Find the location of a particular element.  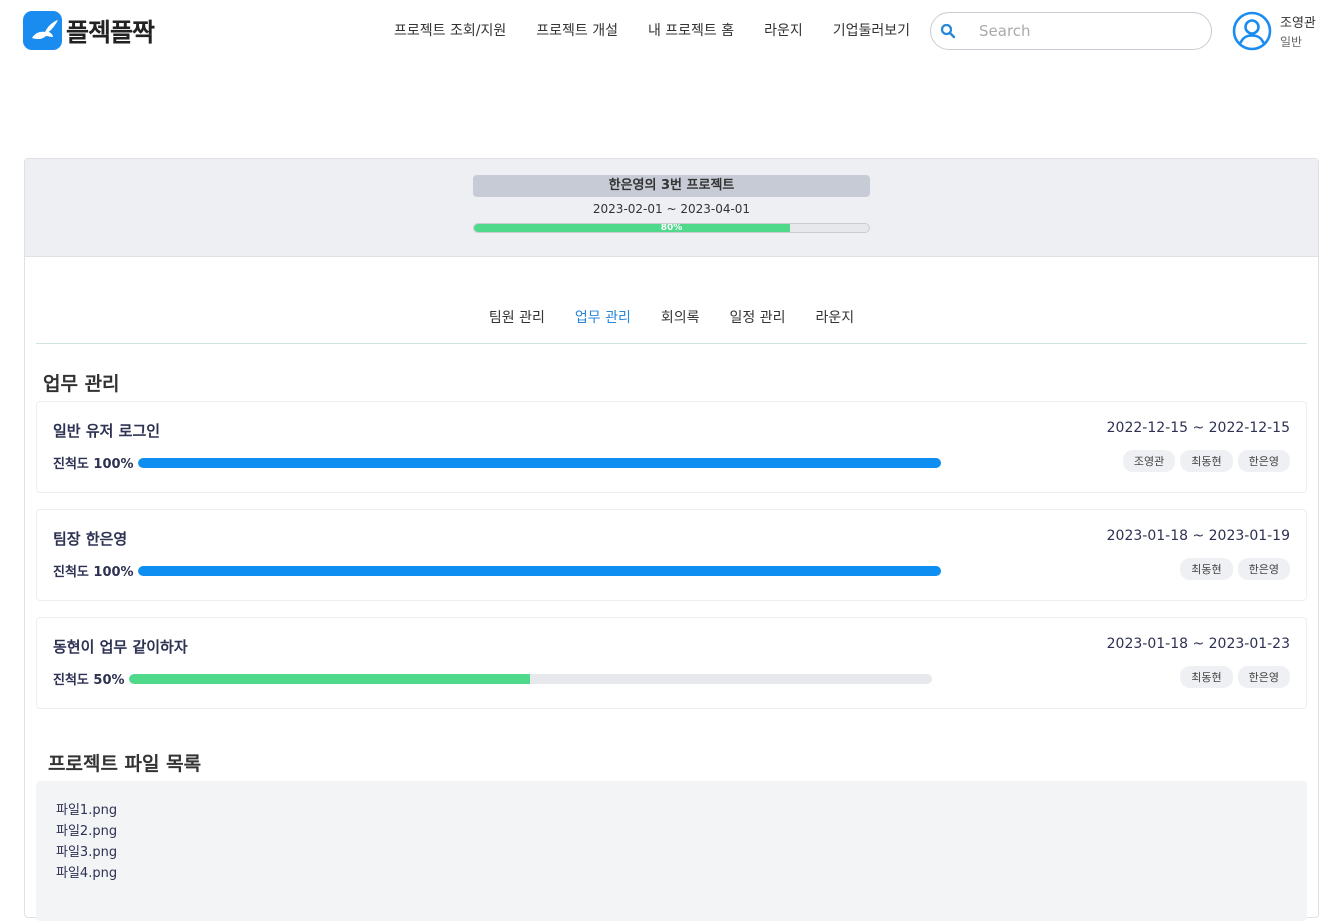

task-progress: 진척도 50% is located at coordinates (492, 678).